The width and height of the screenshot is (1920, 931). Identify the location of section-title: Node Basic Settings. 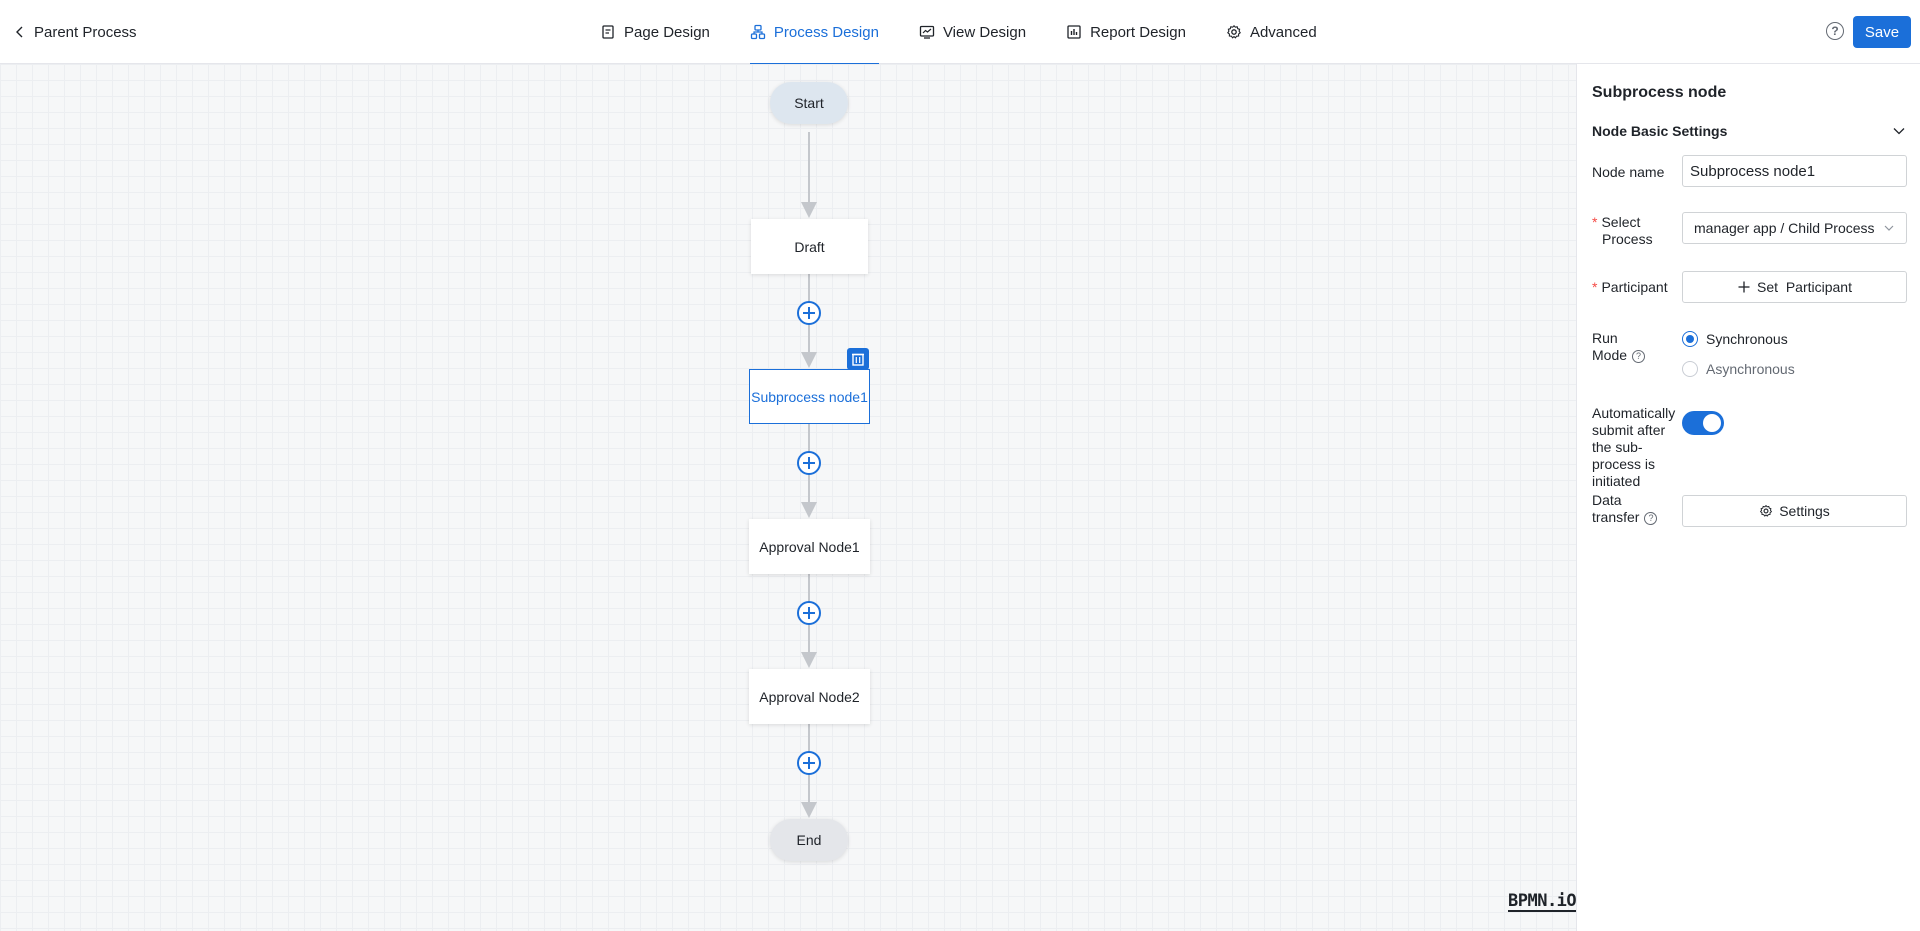
(1660, 131).